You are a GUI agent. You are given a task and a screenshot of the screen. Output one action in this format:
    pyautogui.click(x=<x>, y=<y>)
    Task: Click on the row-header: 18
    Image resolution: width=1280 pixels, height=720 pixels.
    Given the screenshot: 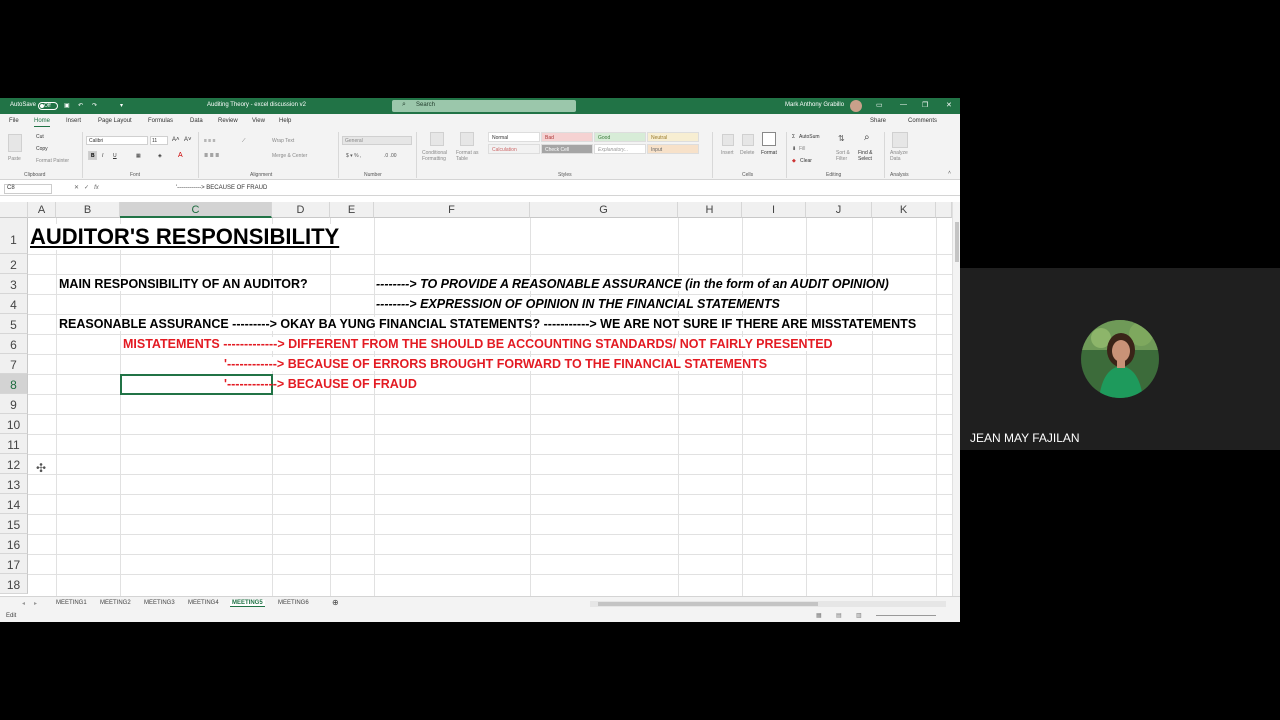 What is the action you would take?
    pyautogui.click(x=14, y=584)
    